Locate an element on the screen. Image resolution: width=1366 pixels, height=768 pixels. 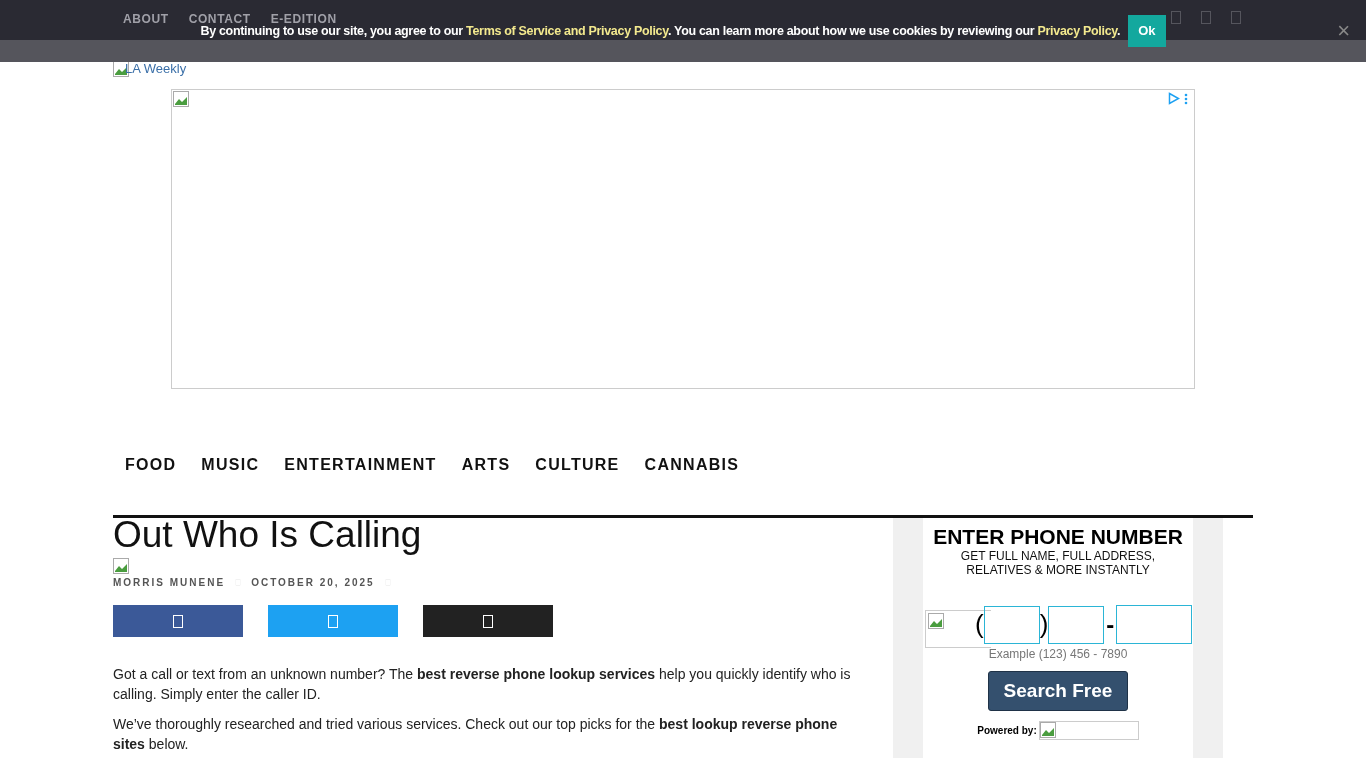
example-text: Example (123) 456 - 7890 is located at coordinates (1058, 654).